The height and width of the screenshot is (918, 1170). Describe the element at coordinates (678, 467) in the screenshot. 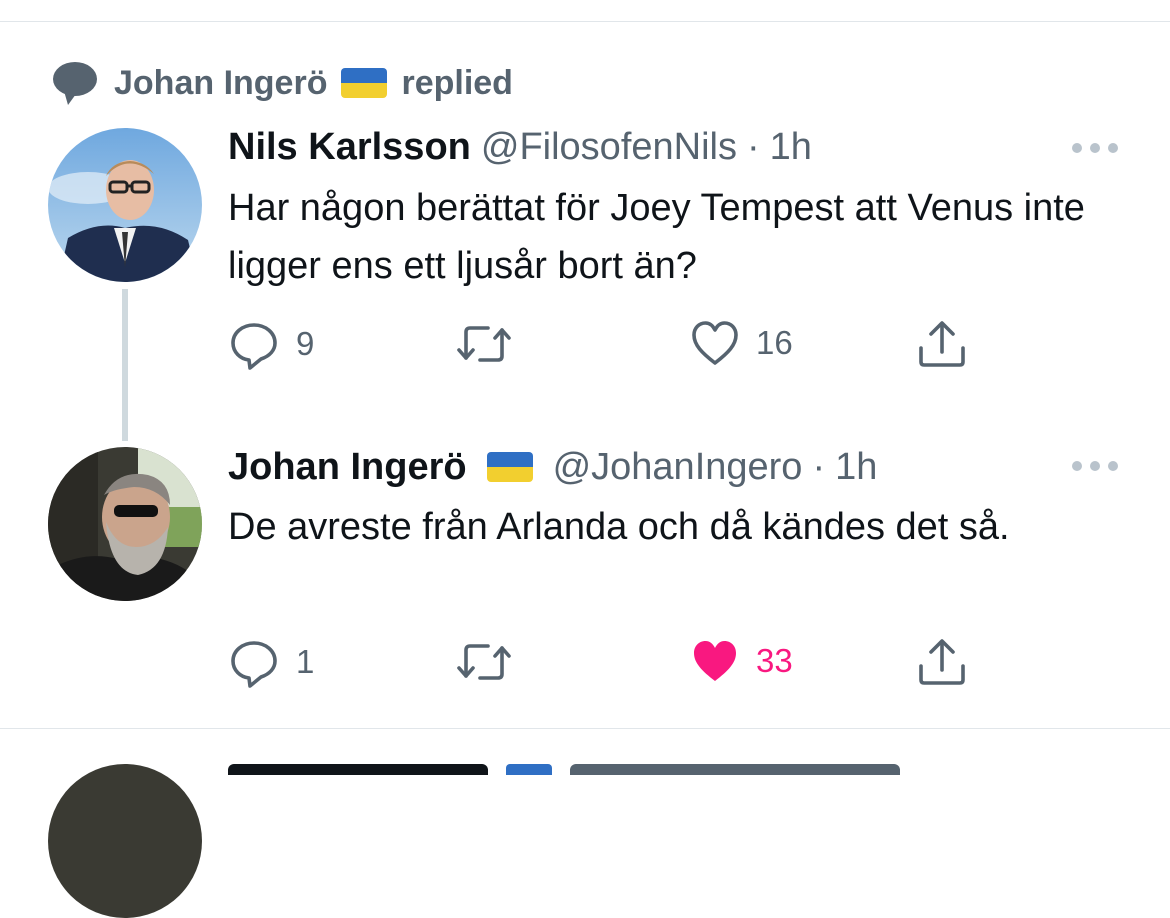

I see `user-handle: @JohanIngero` at that location.